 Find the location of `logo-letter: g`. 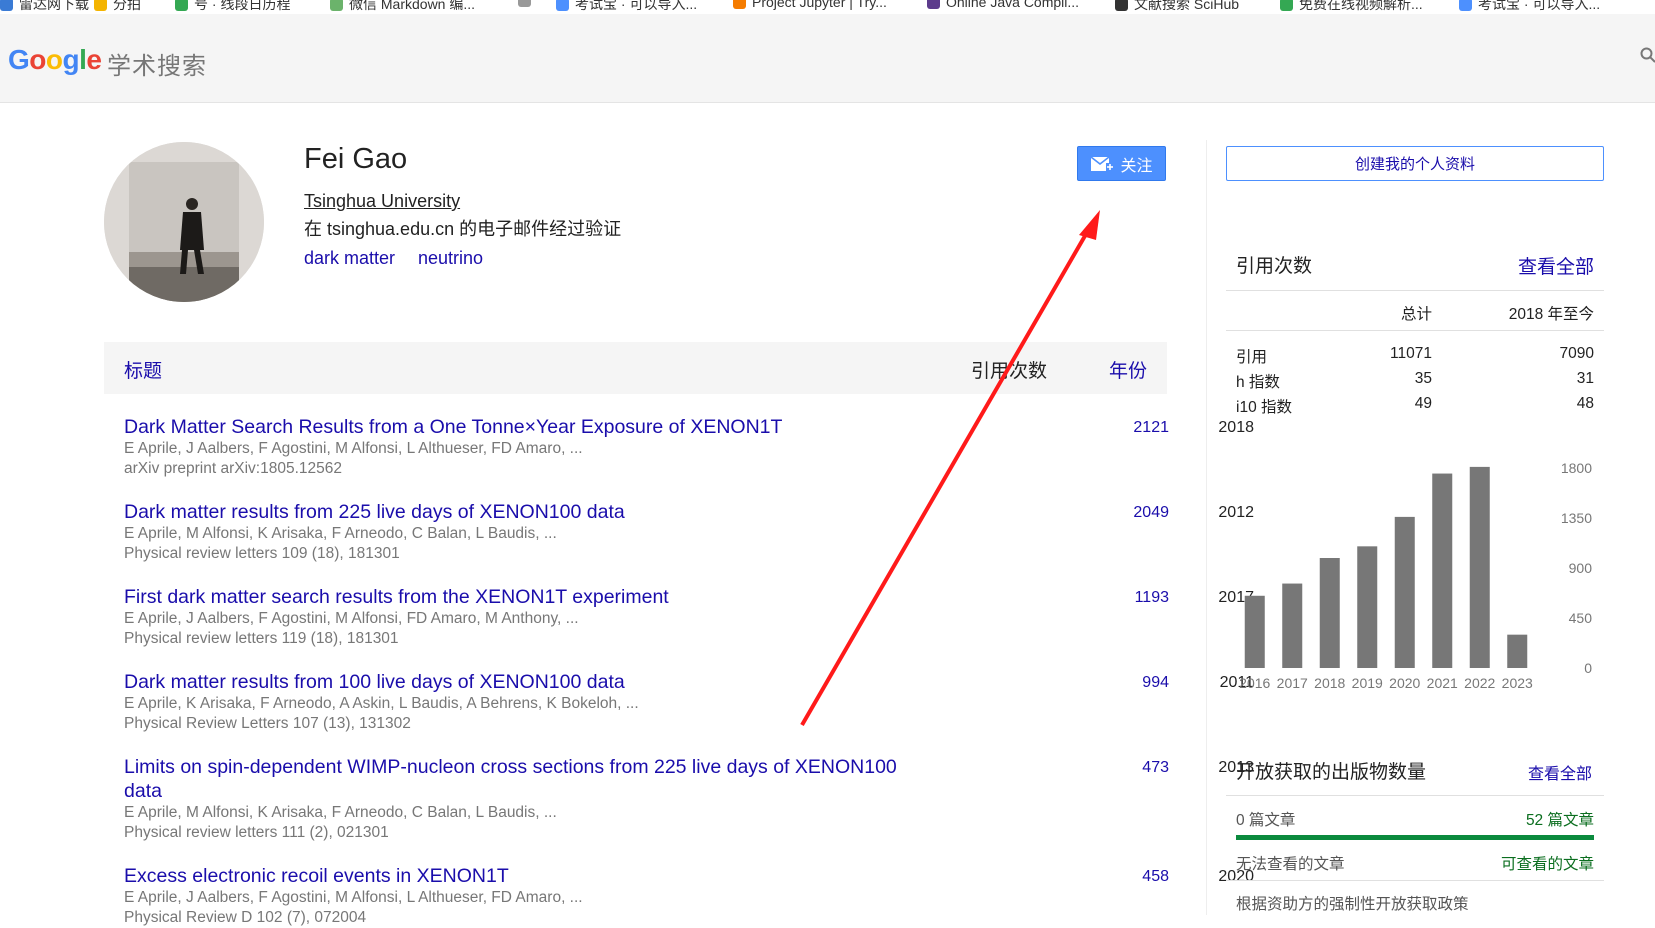

logo-letter: g is located at coordinates (71, 59).